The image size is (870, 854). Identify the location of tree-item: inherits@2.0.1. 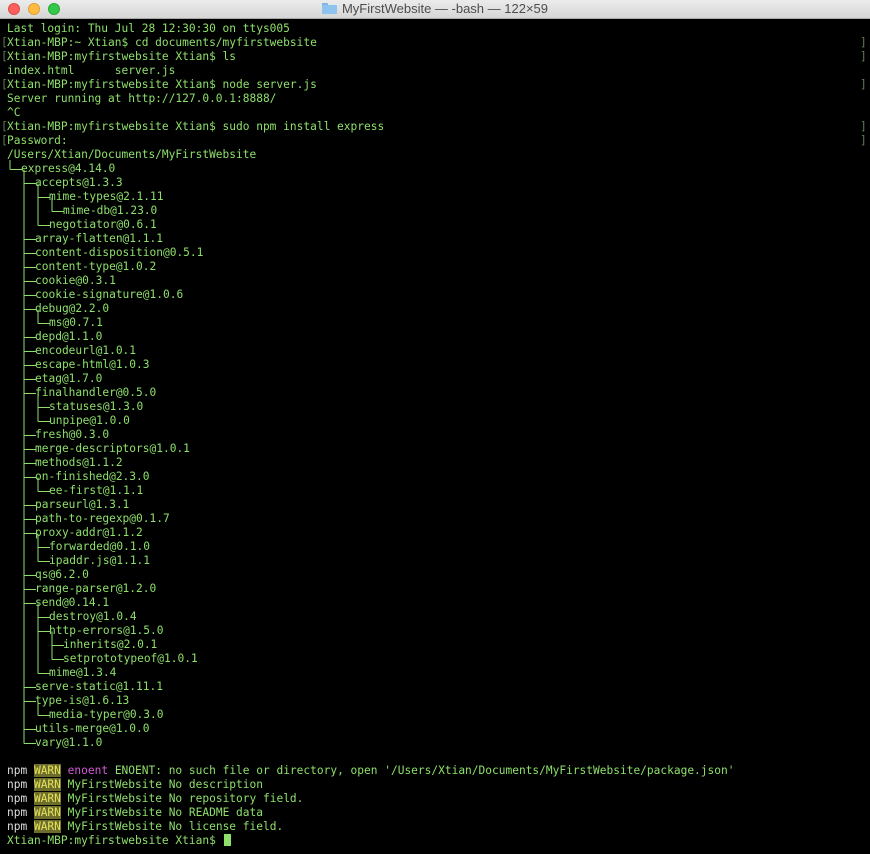
(110, 644).